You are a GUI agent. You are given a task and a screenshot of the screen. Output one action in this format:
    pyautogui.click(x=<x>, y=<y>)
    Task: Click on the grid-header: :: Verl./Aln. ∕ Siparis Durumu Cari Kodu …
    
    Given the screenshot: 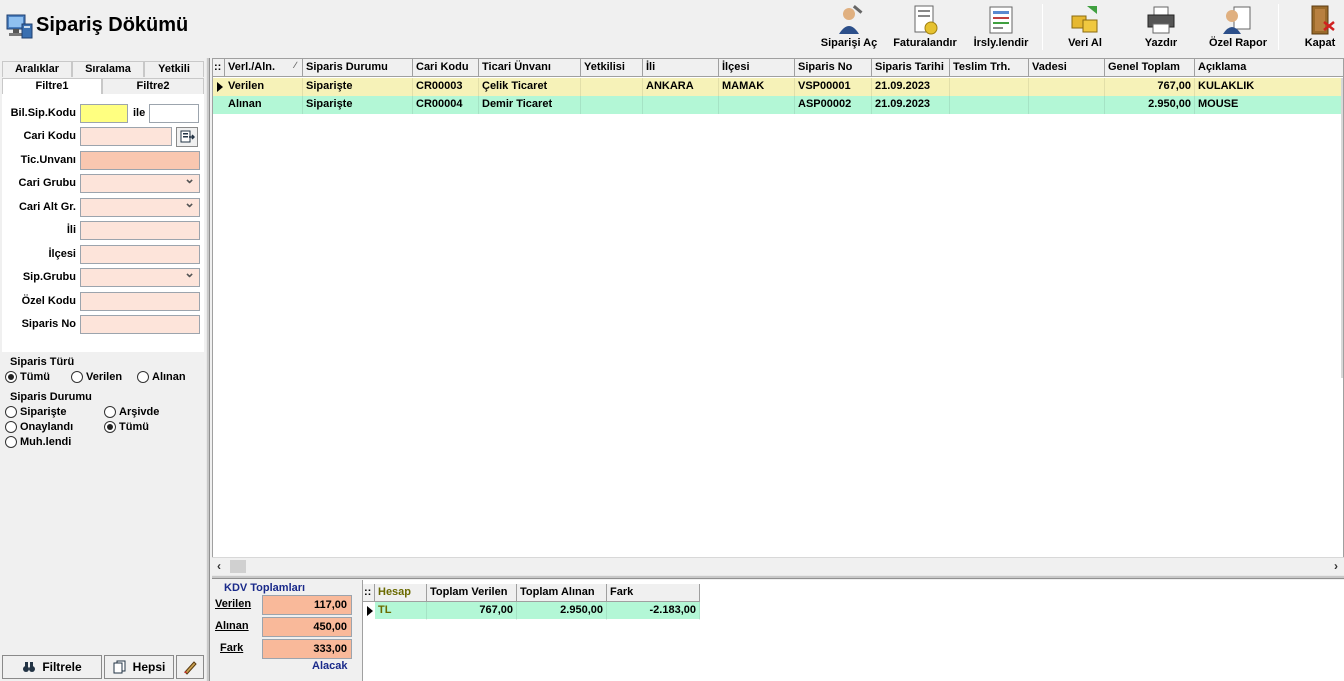 What is the action you would take?
    pyautogui.click(x=778, y=68)
    